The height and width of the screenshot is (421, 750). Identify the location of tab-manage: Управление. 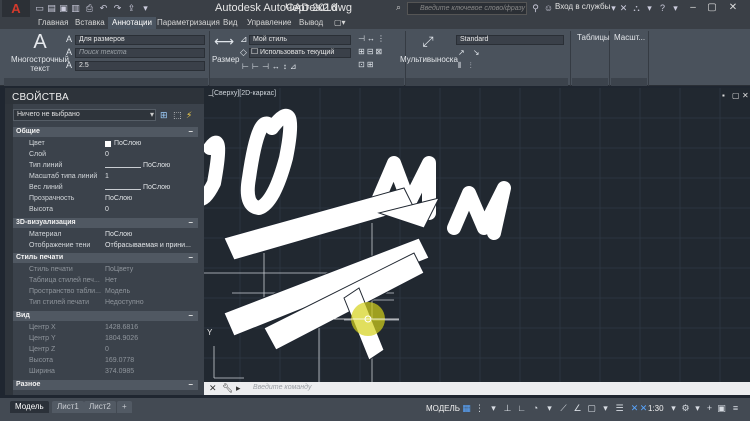
(269, 23).